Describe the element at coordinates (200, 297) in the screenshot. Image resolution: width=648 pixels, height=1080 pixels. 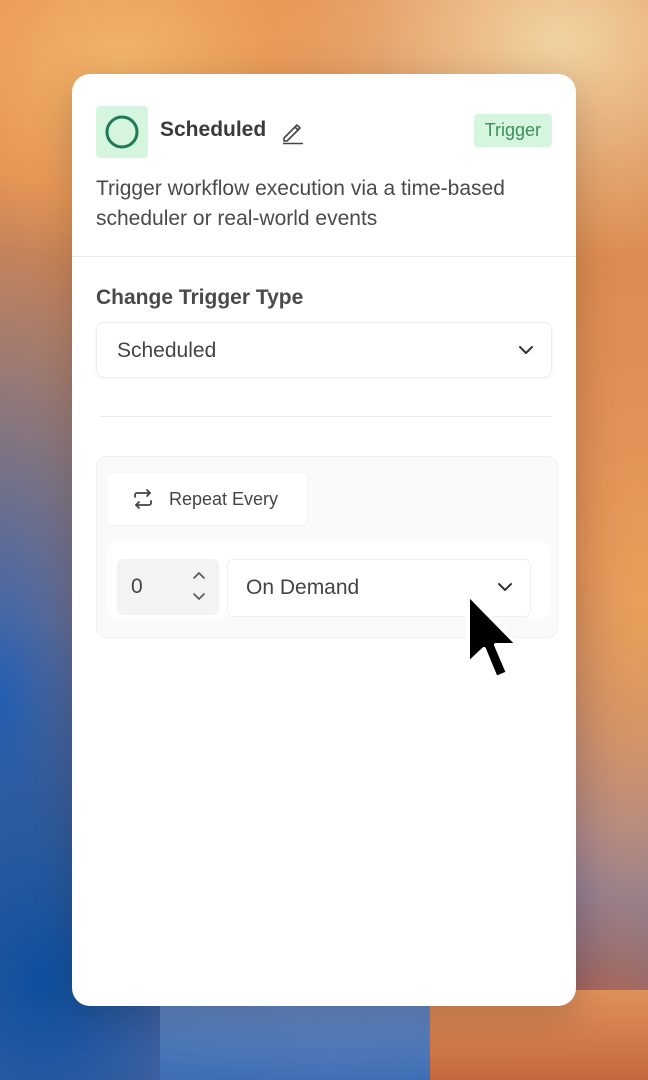
I see `trigger-type-label: Change Trigger Type` at that location.